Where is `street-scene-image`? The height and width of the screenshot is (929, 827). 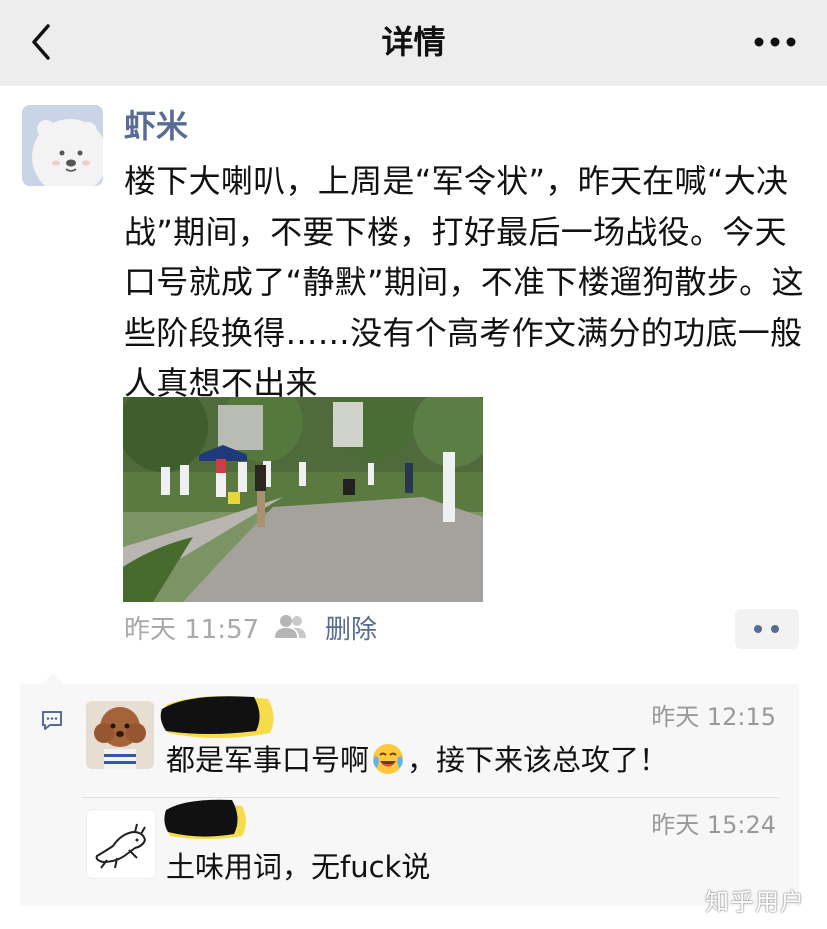
street-scene-image is located at coordinates (303, 499).